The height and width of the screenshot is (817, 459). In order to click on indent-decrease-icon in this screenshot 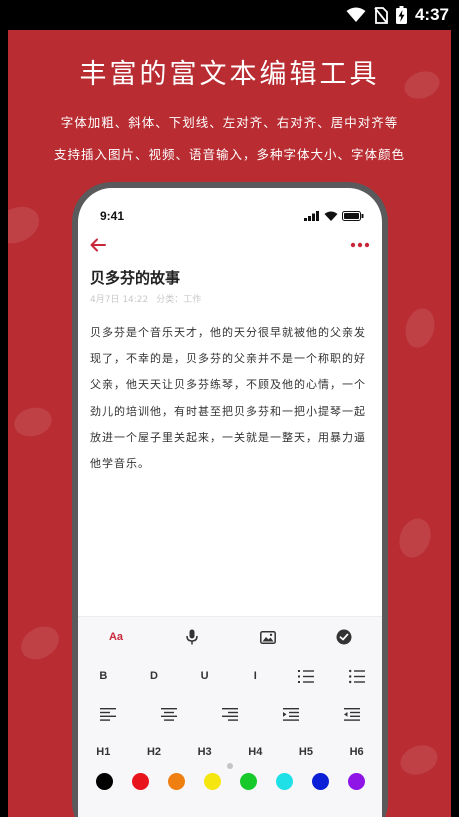, I will do `click(352, 714)`.